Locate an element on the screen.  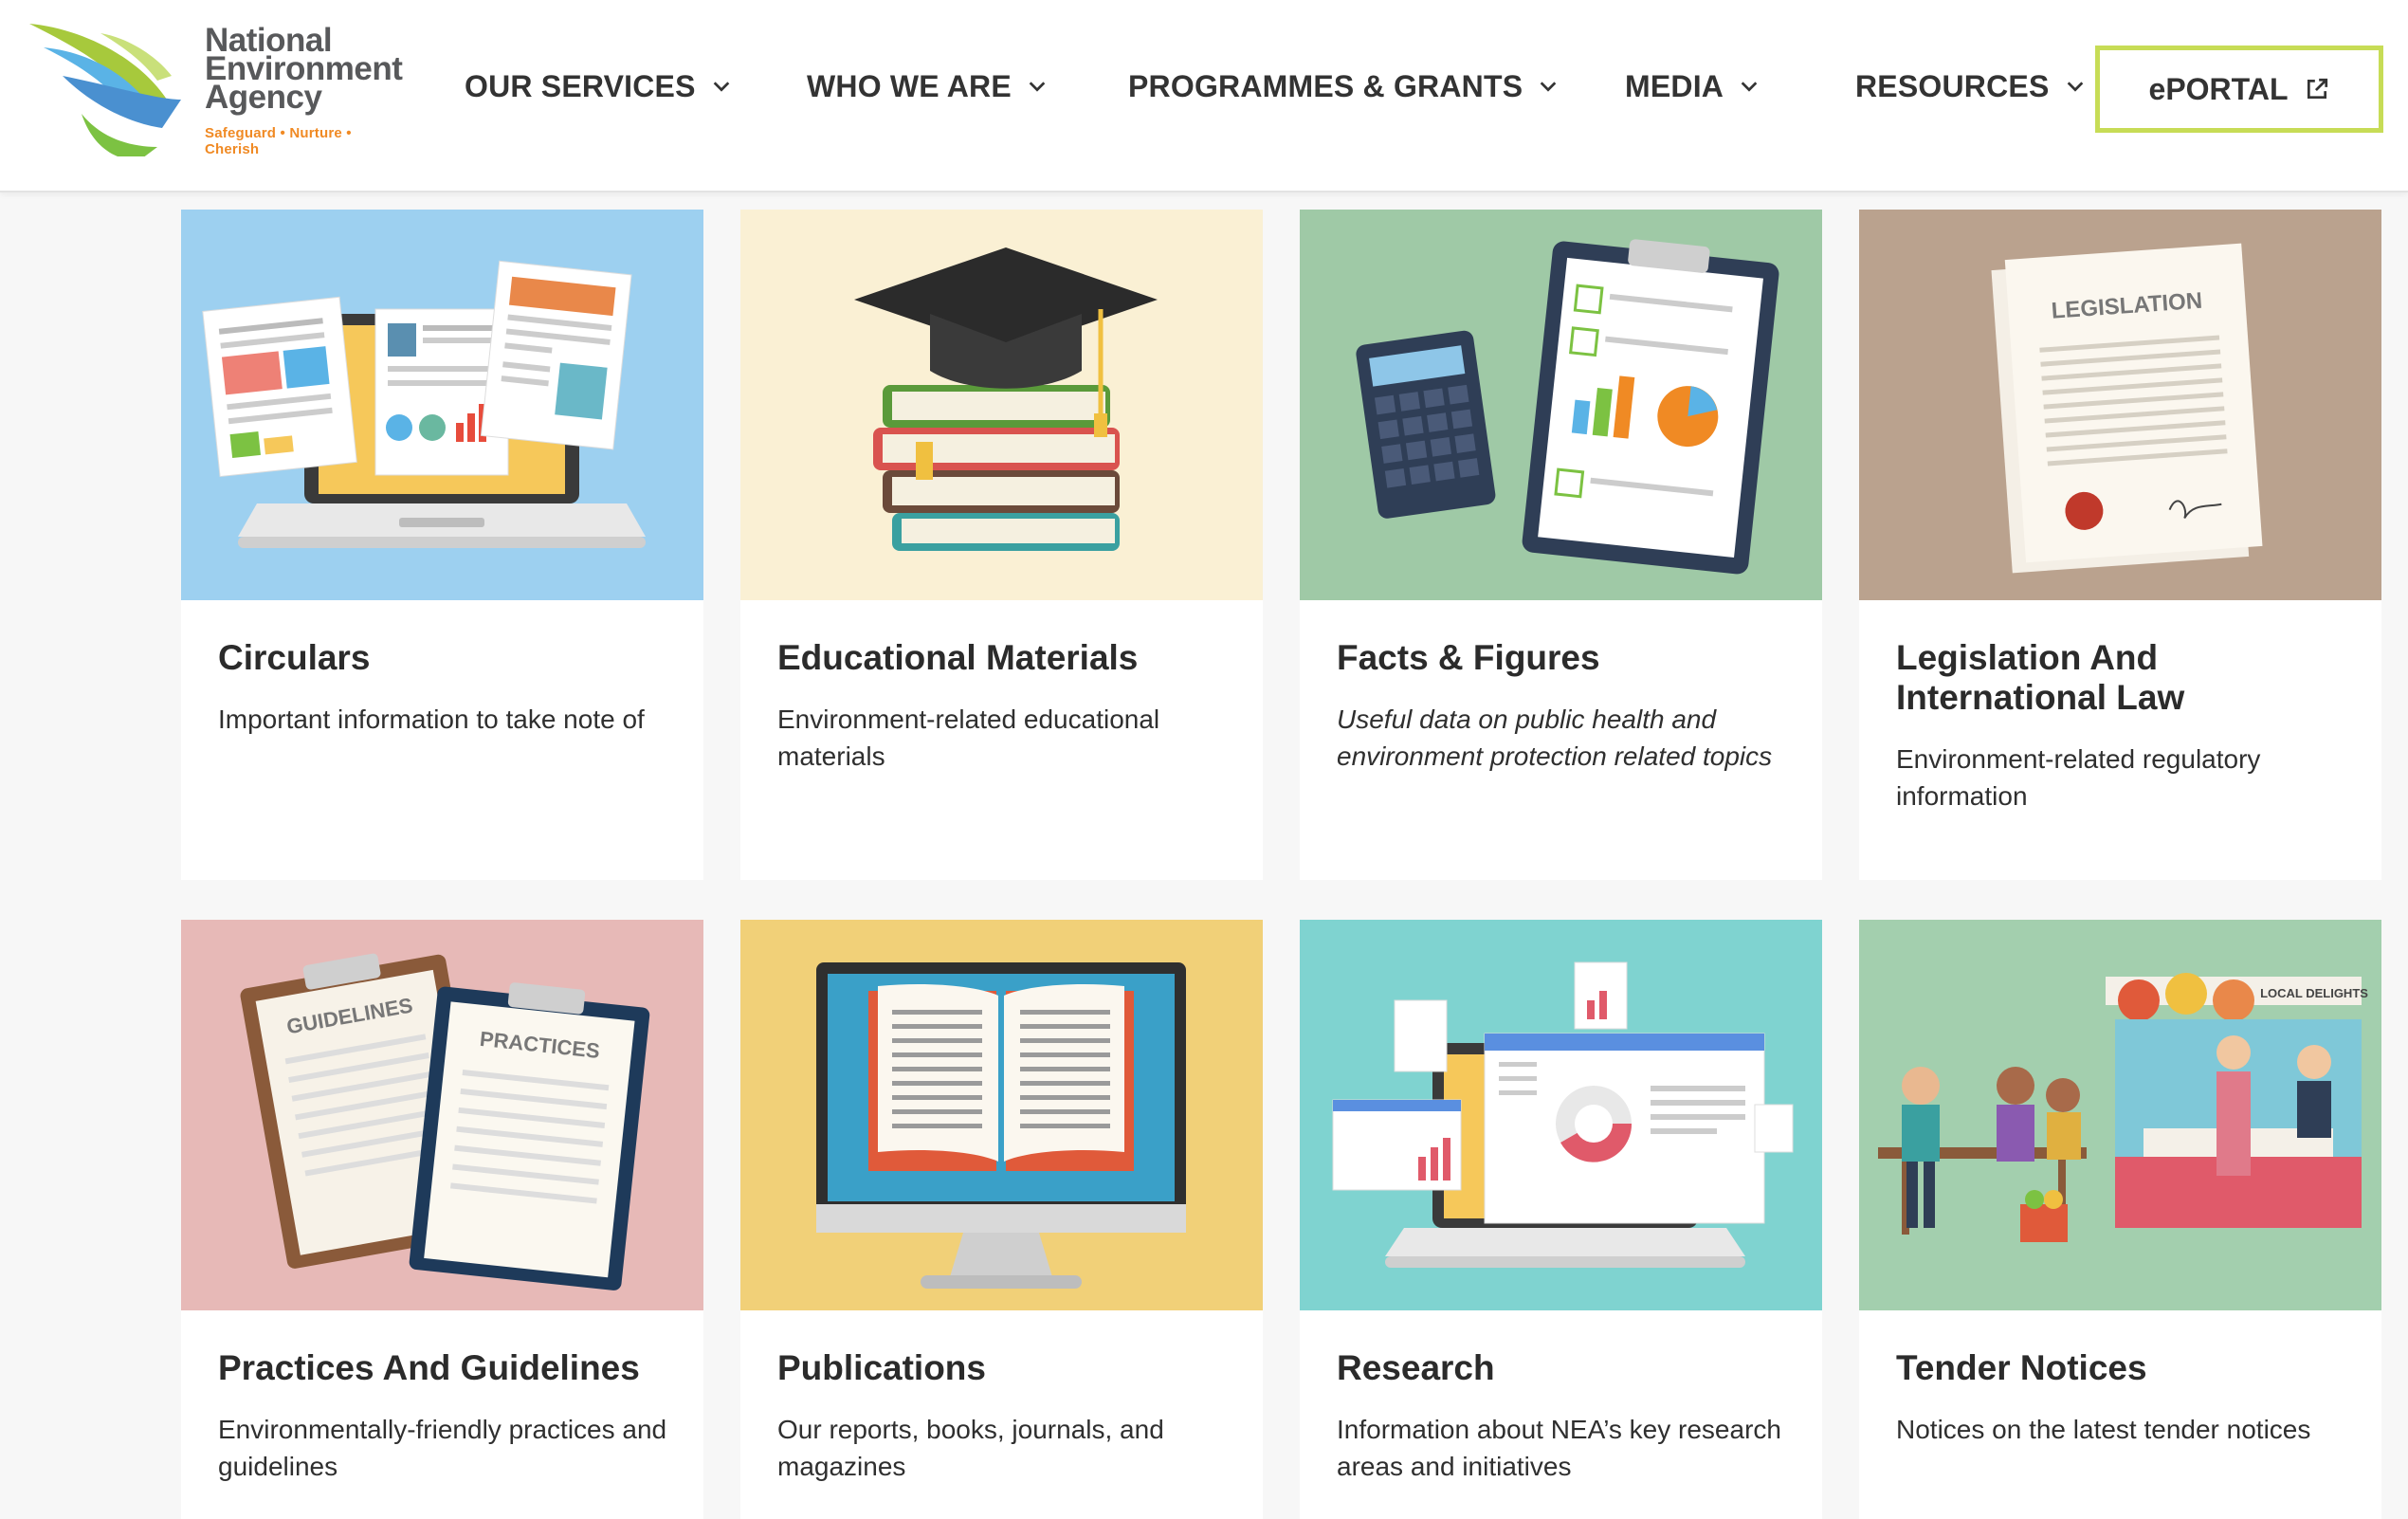
hawker-centre-illustration: LOCAL DELIGHTS is located at coordinates (2120, 1115).